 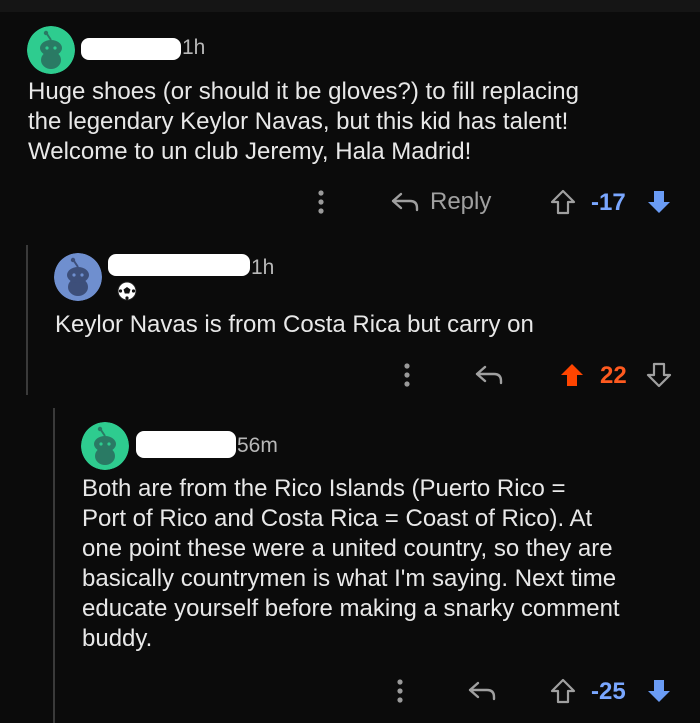 What do you see at coordinates (608, 691) in the screenshot?
I see `vote-score: -25` at bounding box center [608, 691].